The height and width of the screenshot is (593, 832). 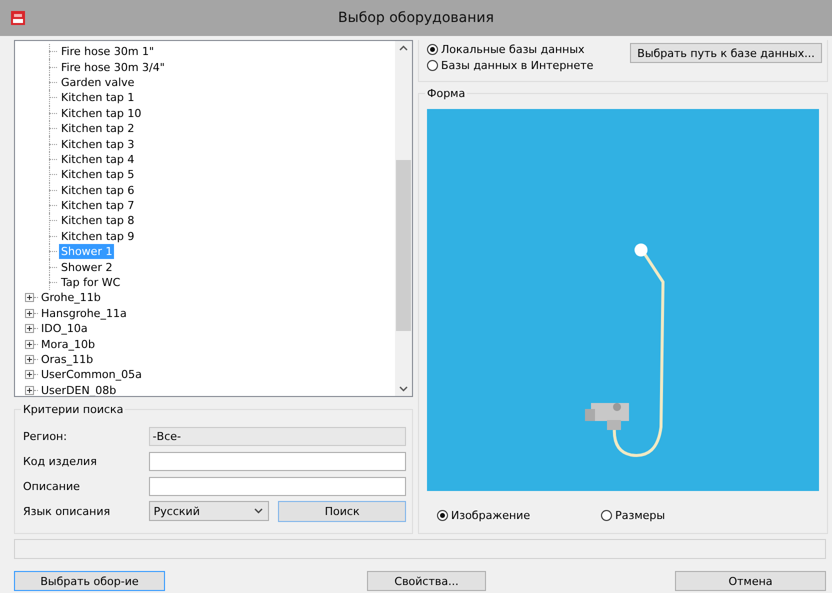 I want to click on tree-item: Fire hose 30m 1", so click(x=107, y=52).